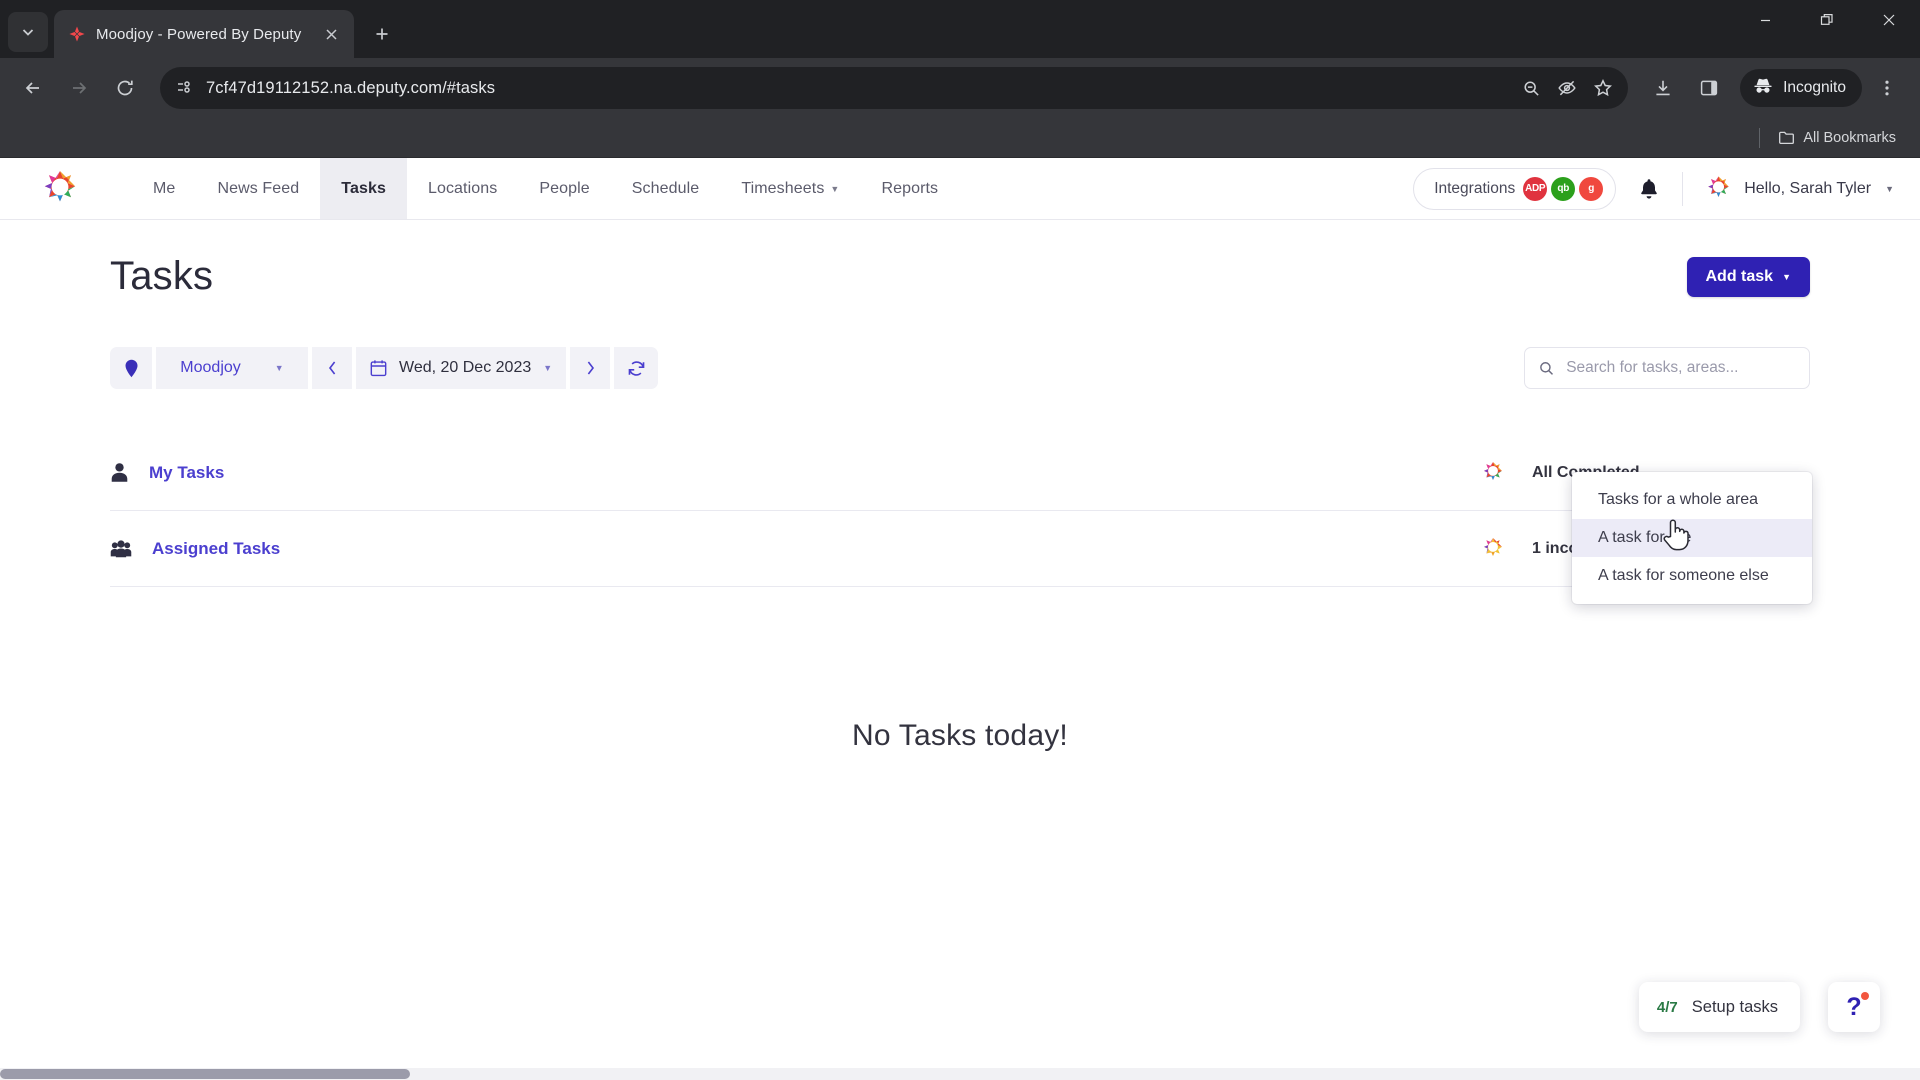  Describe the element at coordinates (119, 472) in the screenshot. I see `single-person-icon` at that location.